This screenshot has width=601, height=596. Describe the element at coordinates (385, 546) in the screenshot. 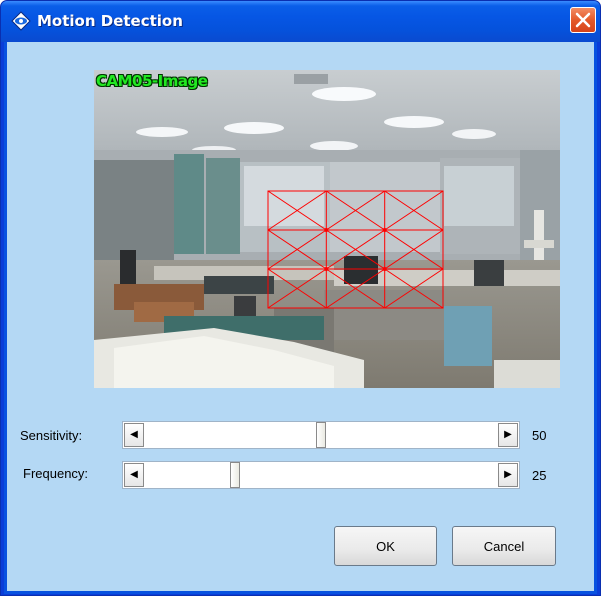

I see `ok-button: OK` at that location.